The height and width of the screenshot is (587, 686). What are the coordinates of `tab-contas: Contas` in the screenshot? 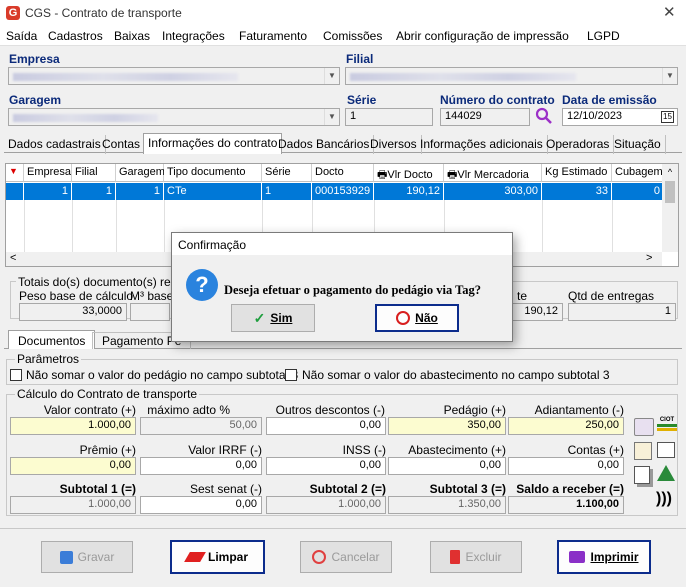 It's located at (122, 144).